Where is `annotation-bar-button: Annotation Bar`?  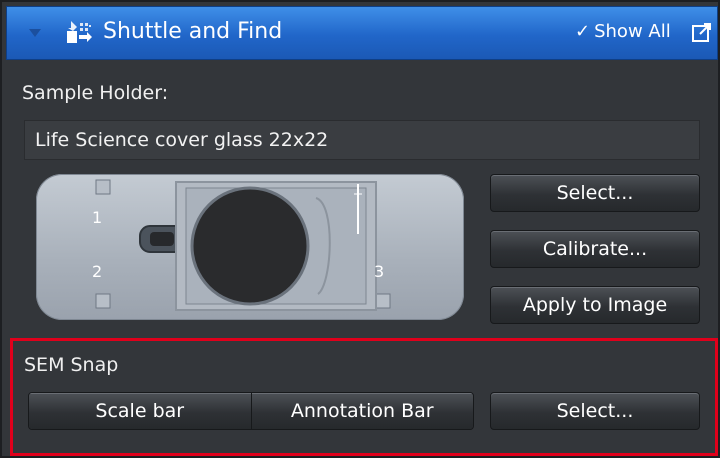
annotation-bar-button: Annotation Bar is located at coordinates (361, 411).